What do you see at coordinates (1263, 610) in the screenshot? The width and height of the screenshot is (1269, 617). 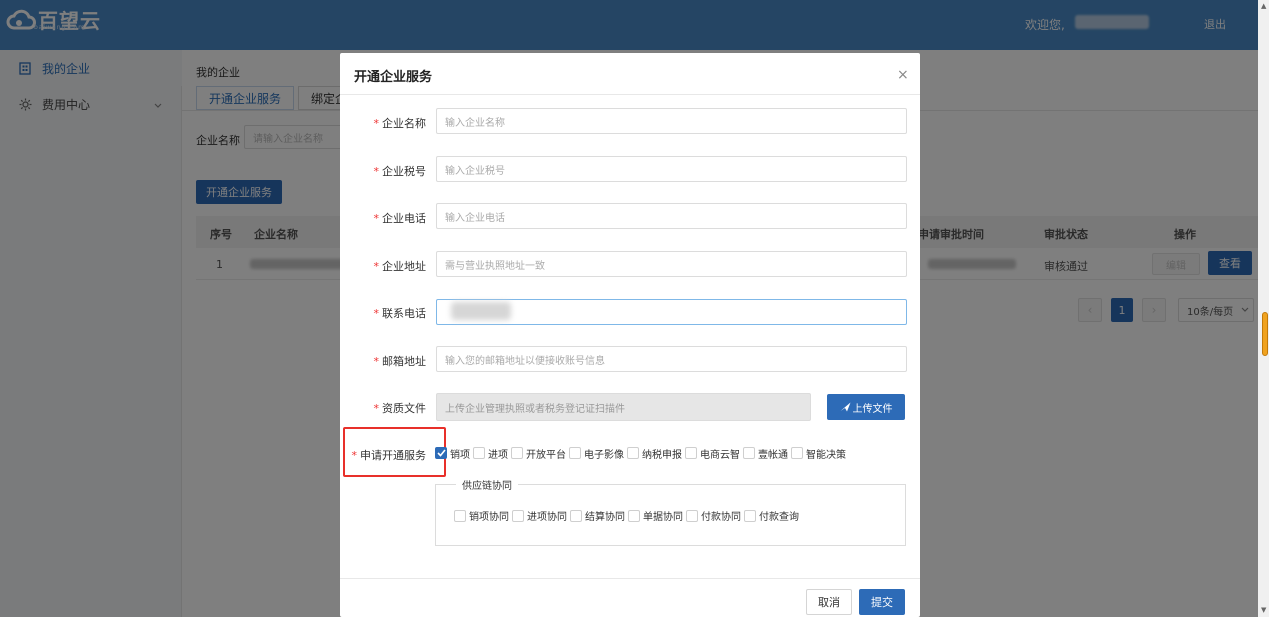 I see `scroll-down-arrow-icon: ▼` at bounding box center [1263, 610].